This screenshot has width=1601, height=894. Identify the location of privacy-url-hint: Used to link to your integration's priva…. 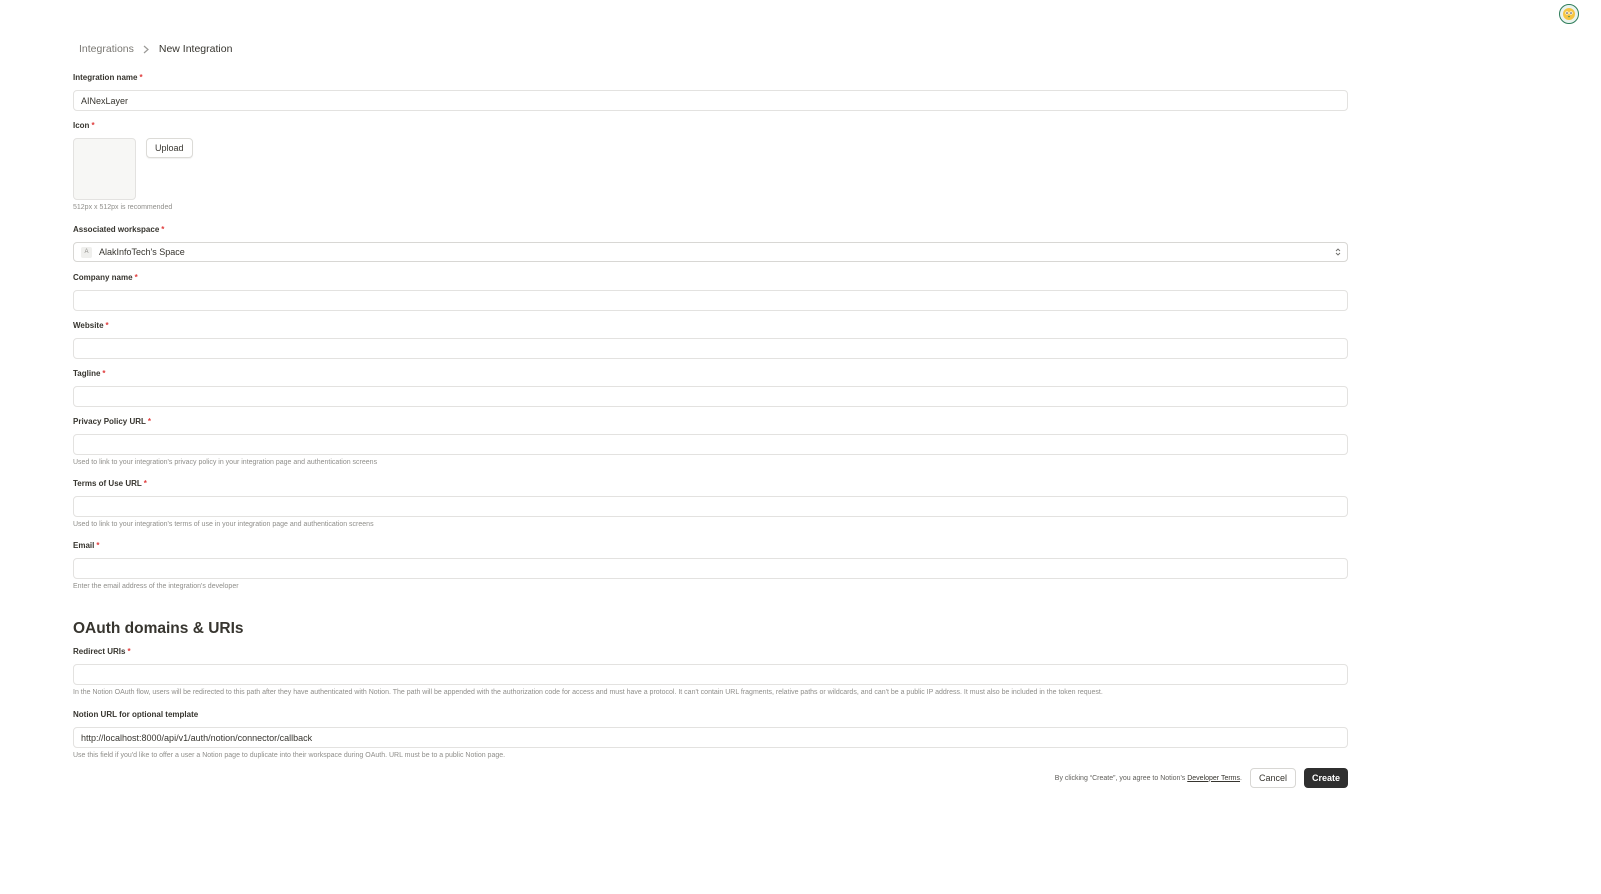
(225, 462).